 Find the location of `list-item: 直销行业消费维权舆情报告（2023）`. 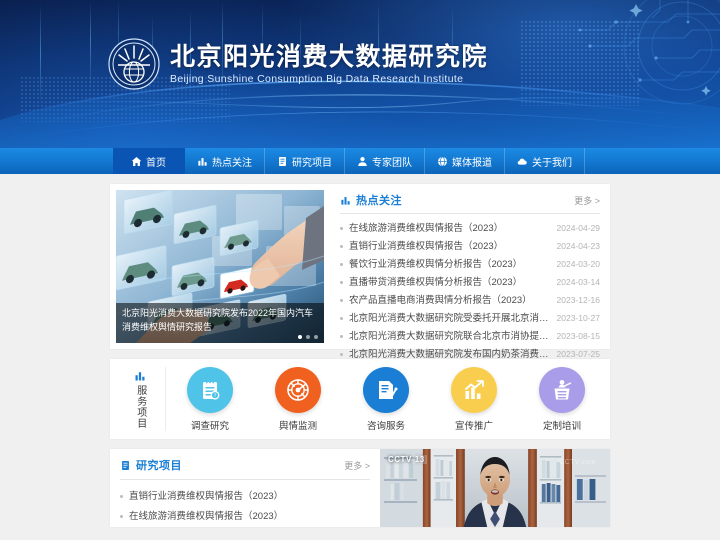

list-item: 直销行业消费维权舆情报告（2023） is located at coordinates (245, 496).